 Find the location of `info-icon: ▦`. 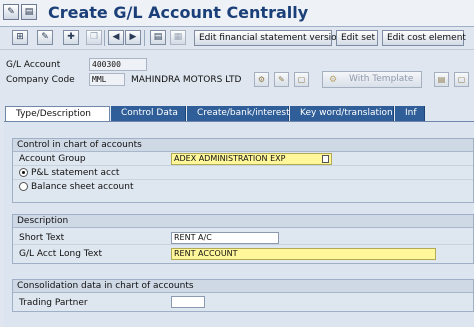

info-icon: ▦ is located at coordinates (178, 37).